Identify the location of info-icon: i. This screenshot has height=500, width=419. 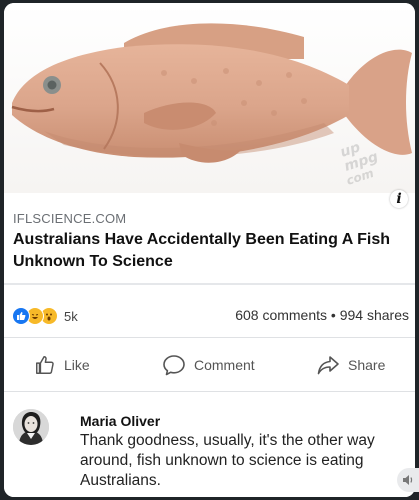
(399, 199).